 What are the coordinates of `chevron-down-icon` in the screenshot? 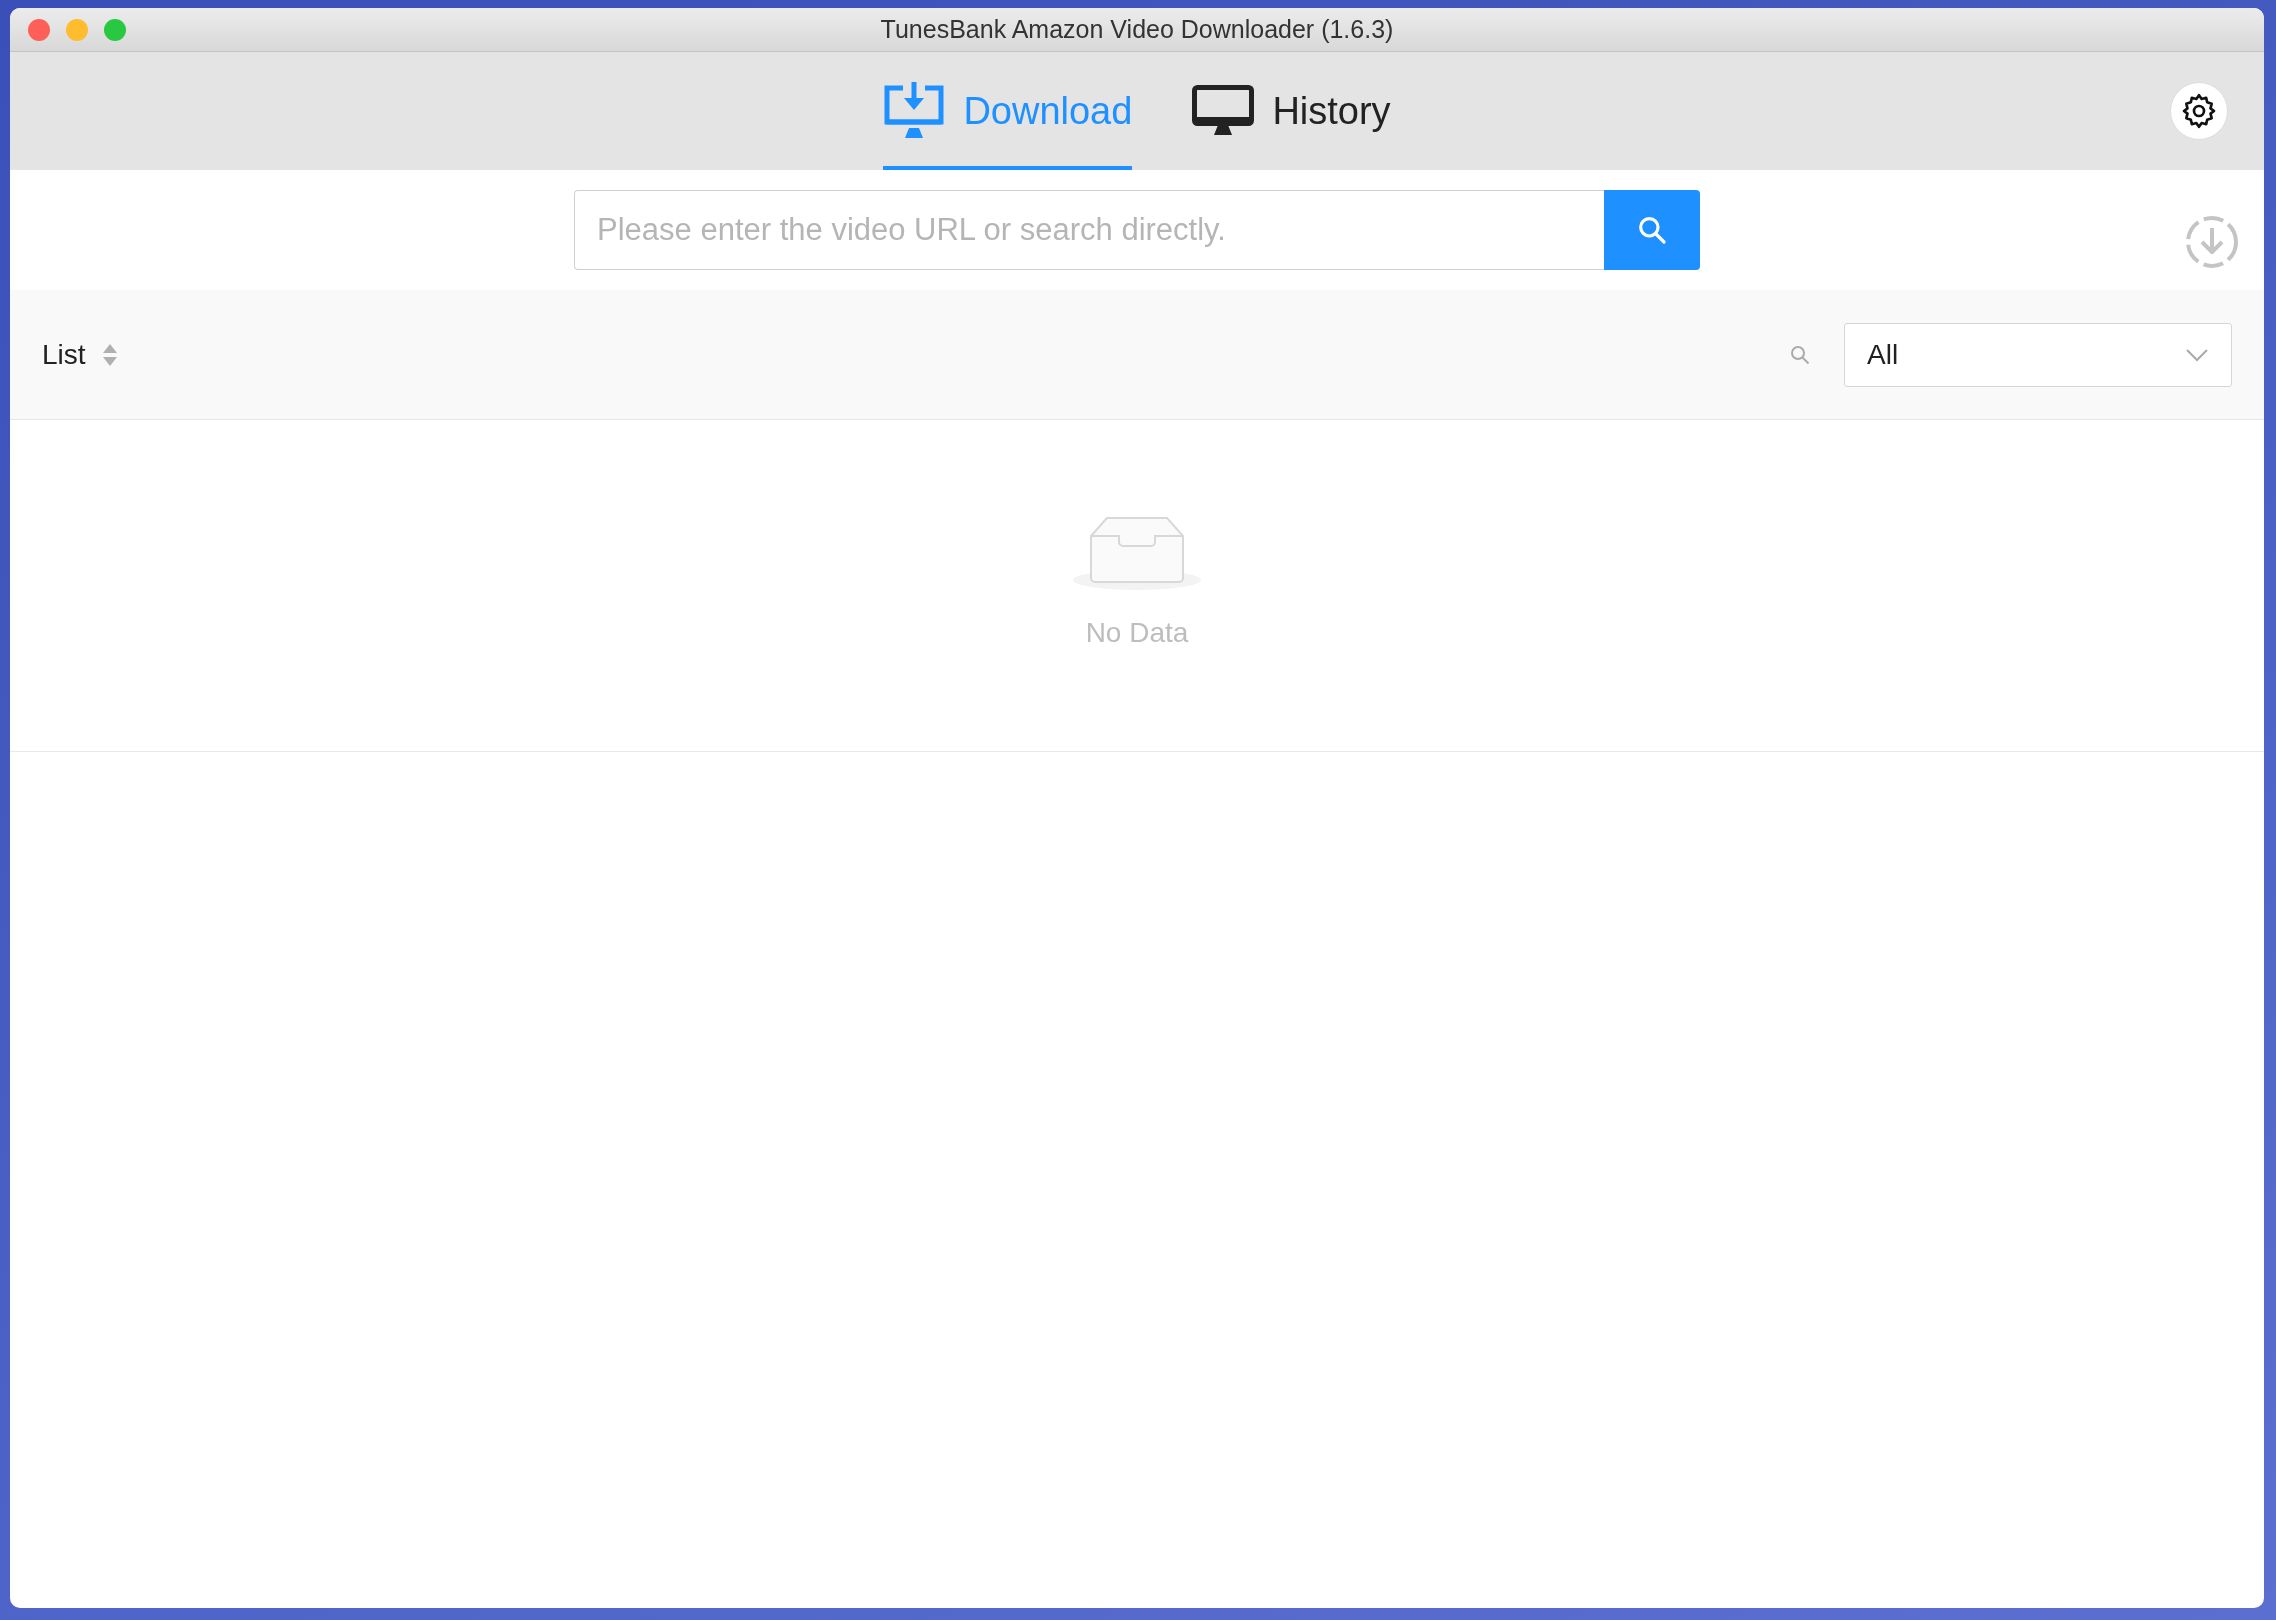 It's located at (2197, 354).